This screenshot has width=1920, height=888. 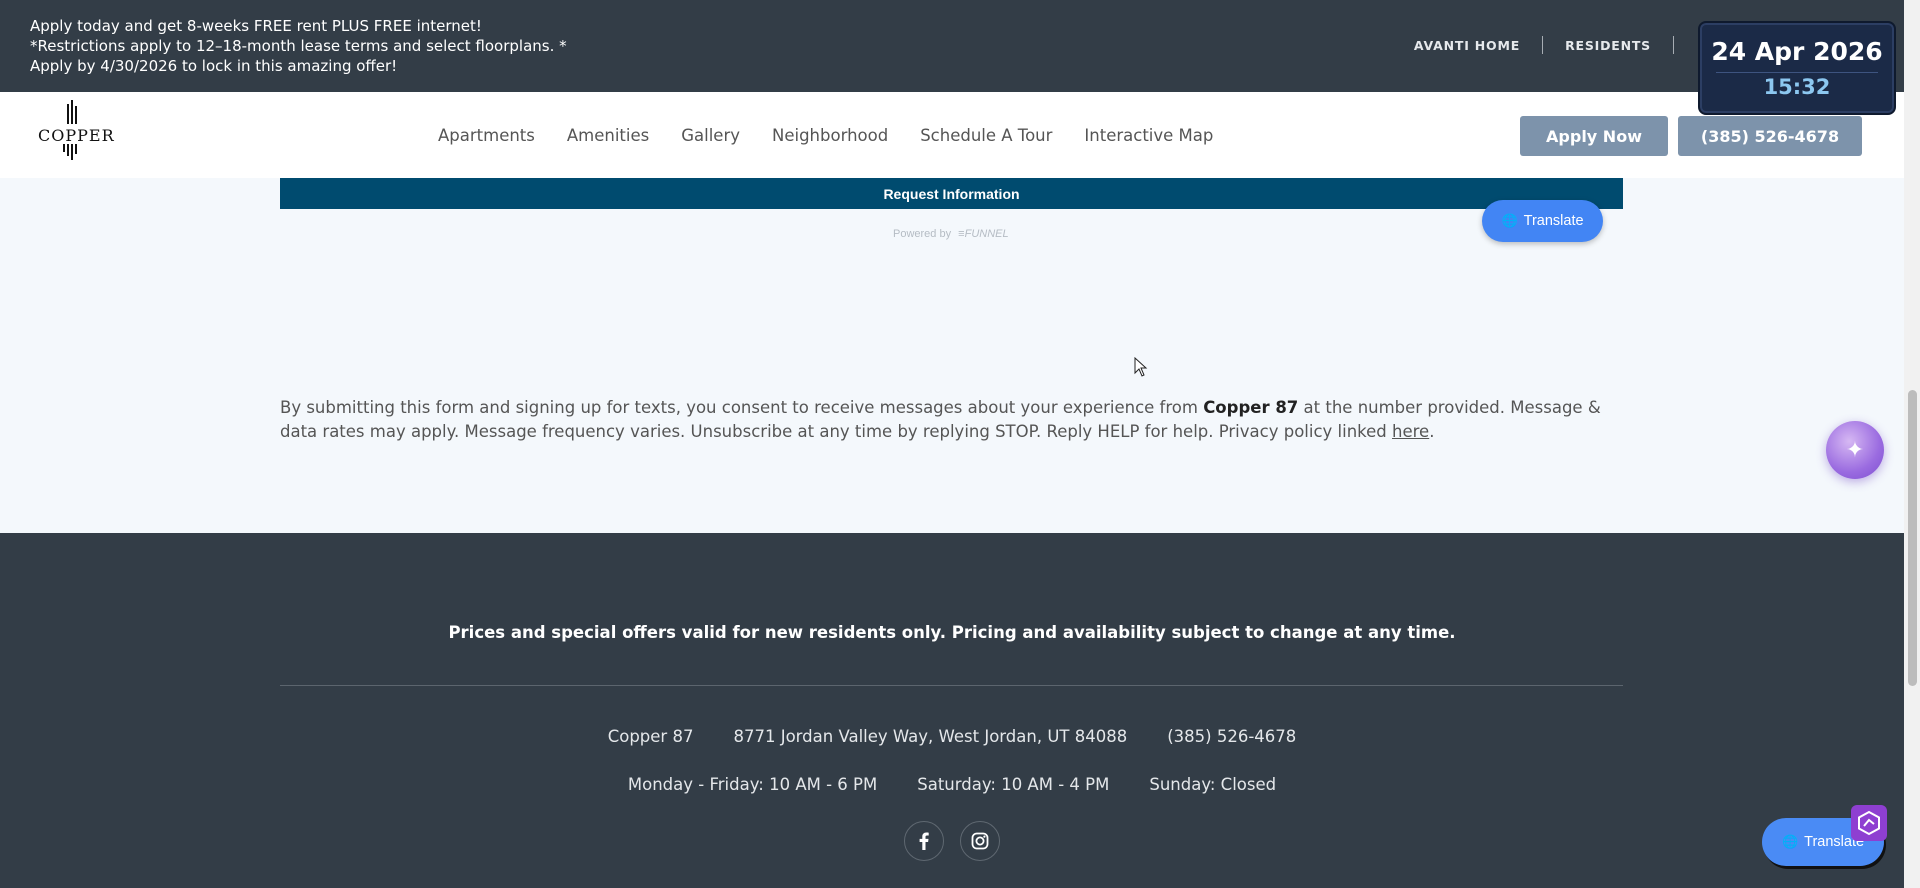 I want to click on hours-weekday: Monday - Friday: 10 AM - 6 PM, so click(x=752, y=784).